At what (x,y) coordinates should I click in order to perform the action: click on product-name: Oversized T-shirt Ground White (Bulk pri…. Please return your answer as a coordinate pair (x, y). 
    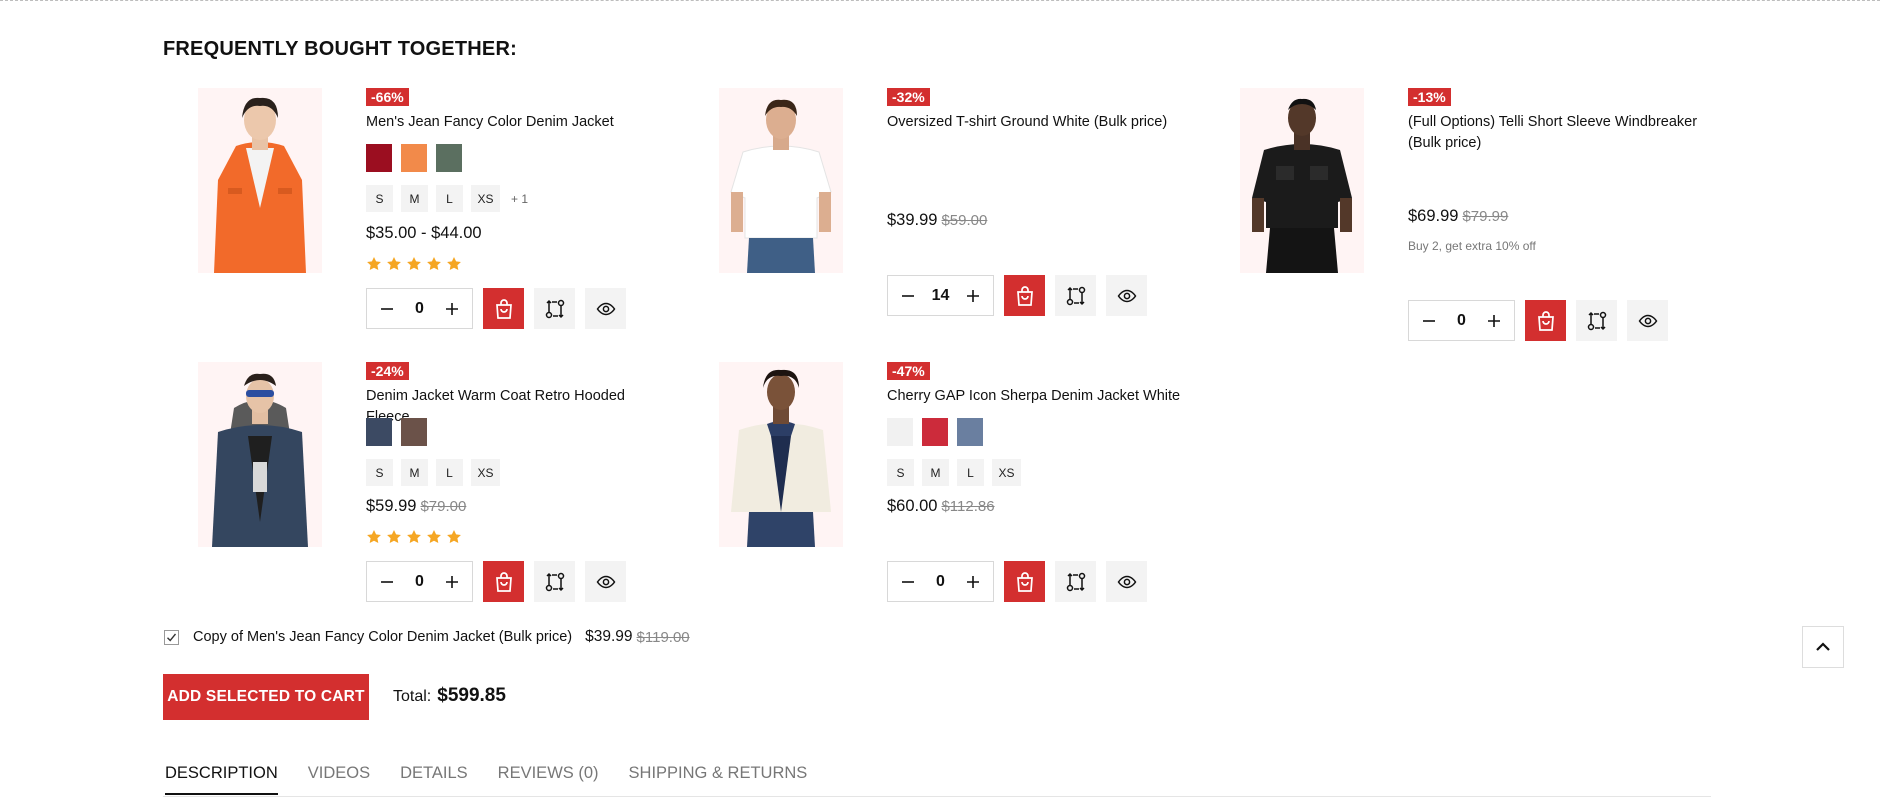
    Looking at the image, I should click on (1037, 122).